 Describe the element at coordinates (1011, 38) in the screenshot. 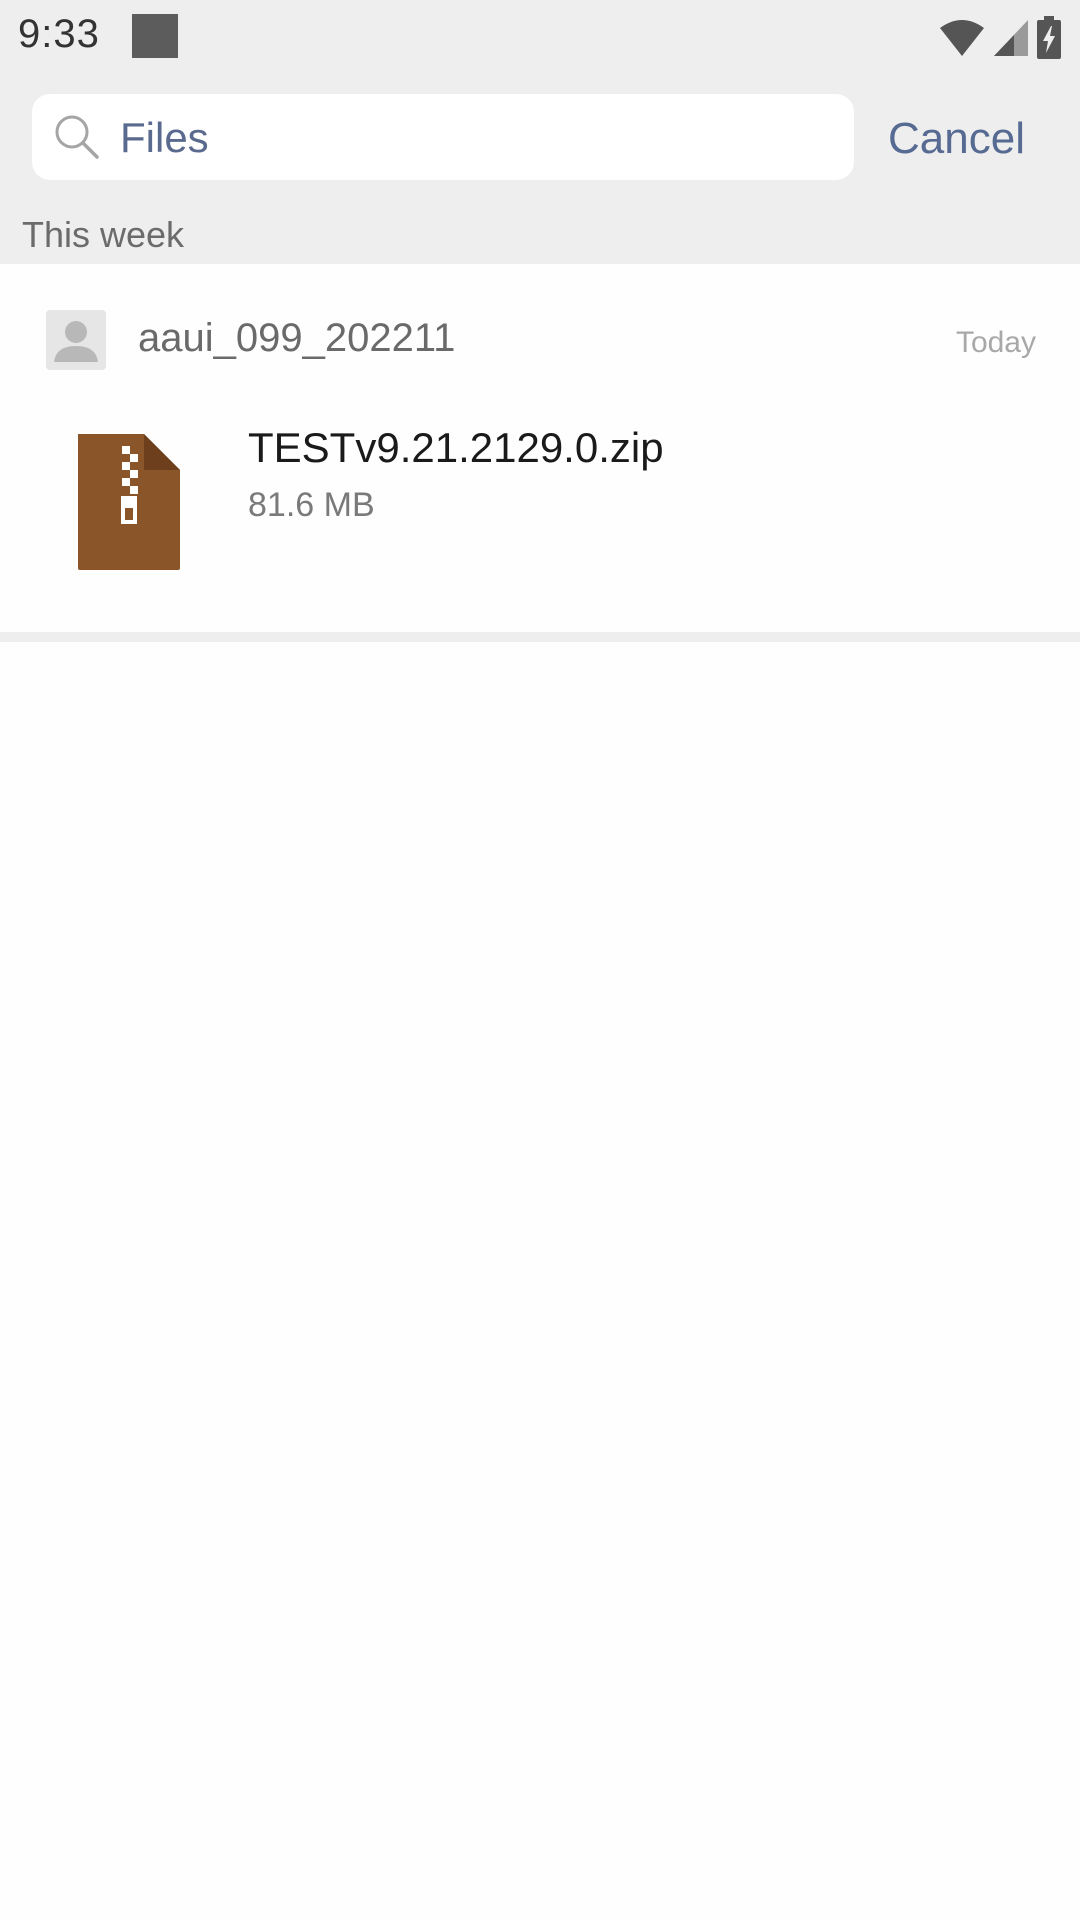

I see `cellular-signal-icon` at that location.